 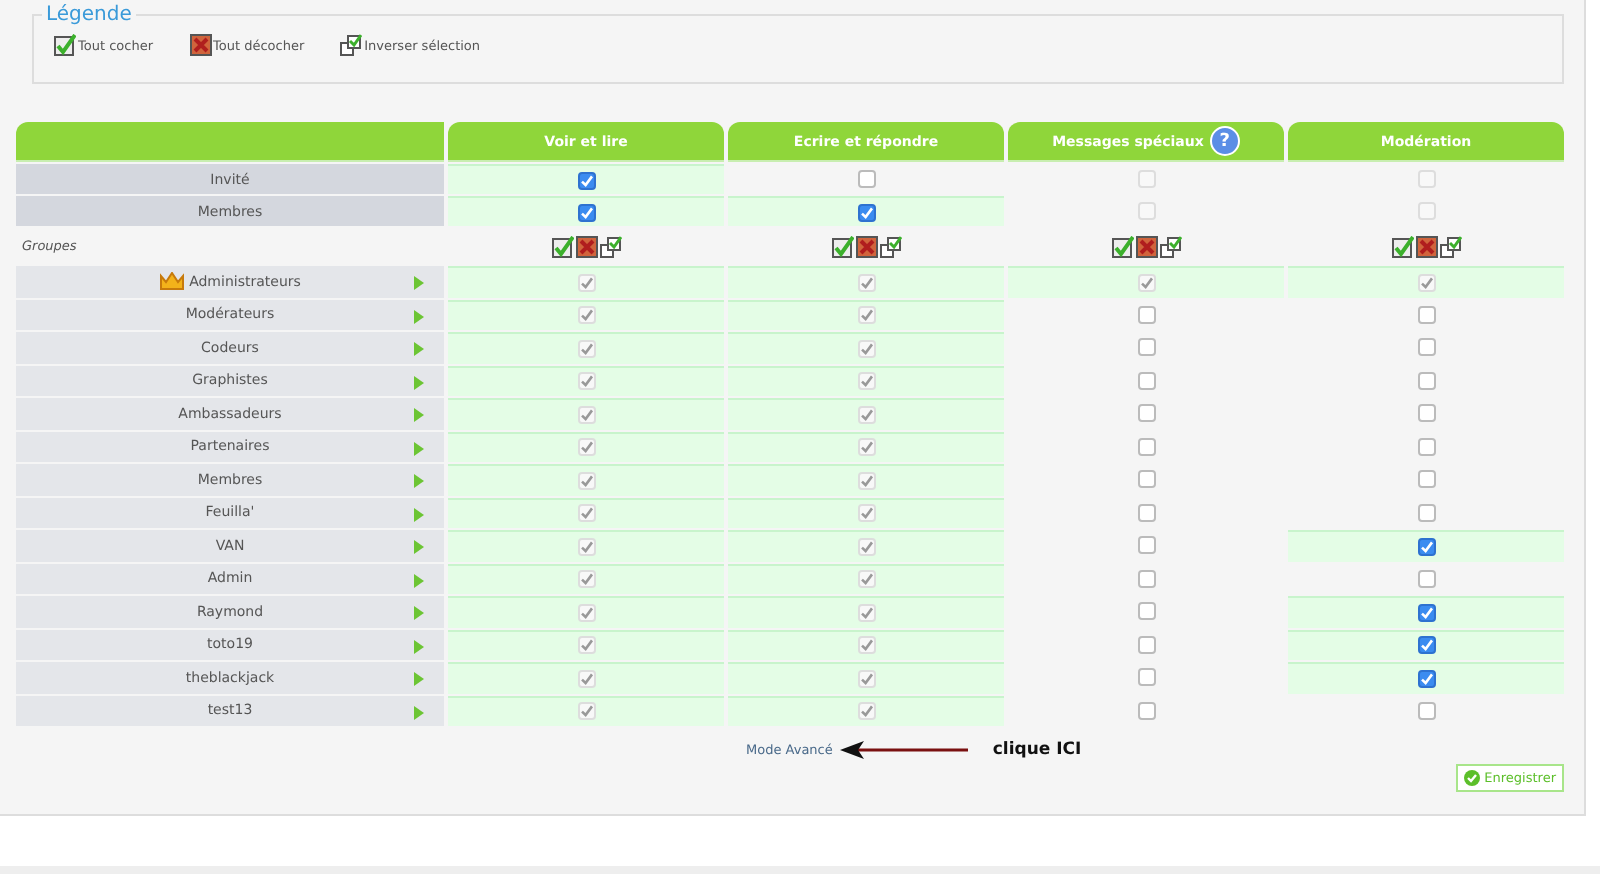 What do you see at coordinates (171, 281) in the screenshot?
I see `crown-icon` at bounding box center [171, 281].